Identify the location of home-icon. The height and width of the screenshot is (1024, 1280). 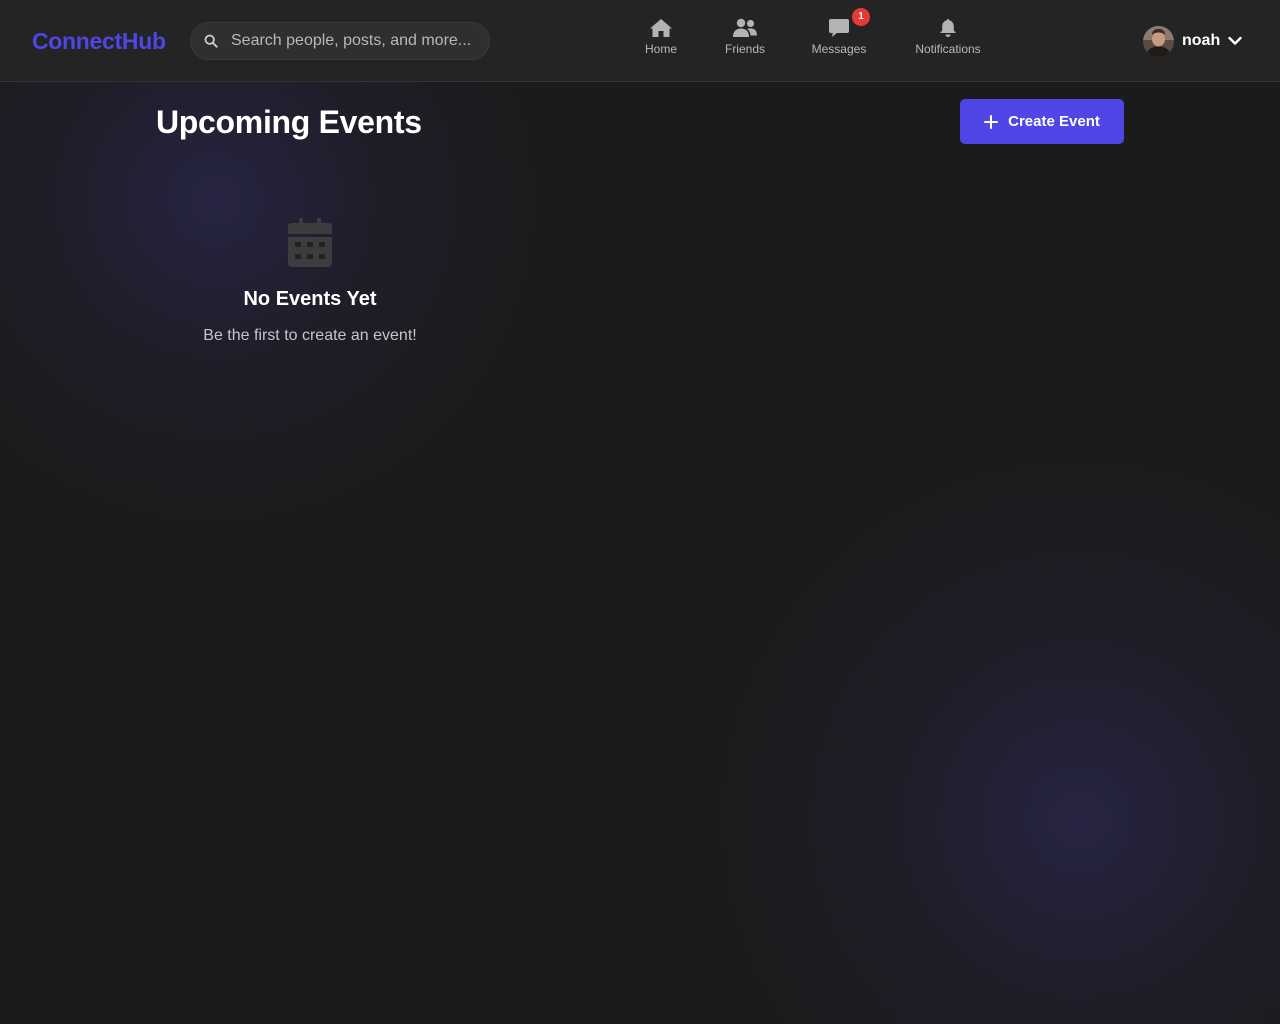
(661, 28).